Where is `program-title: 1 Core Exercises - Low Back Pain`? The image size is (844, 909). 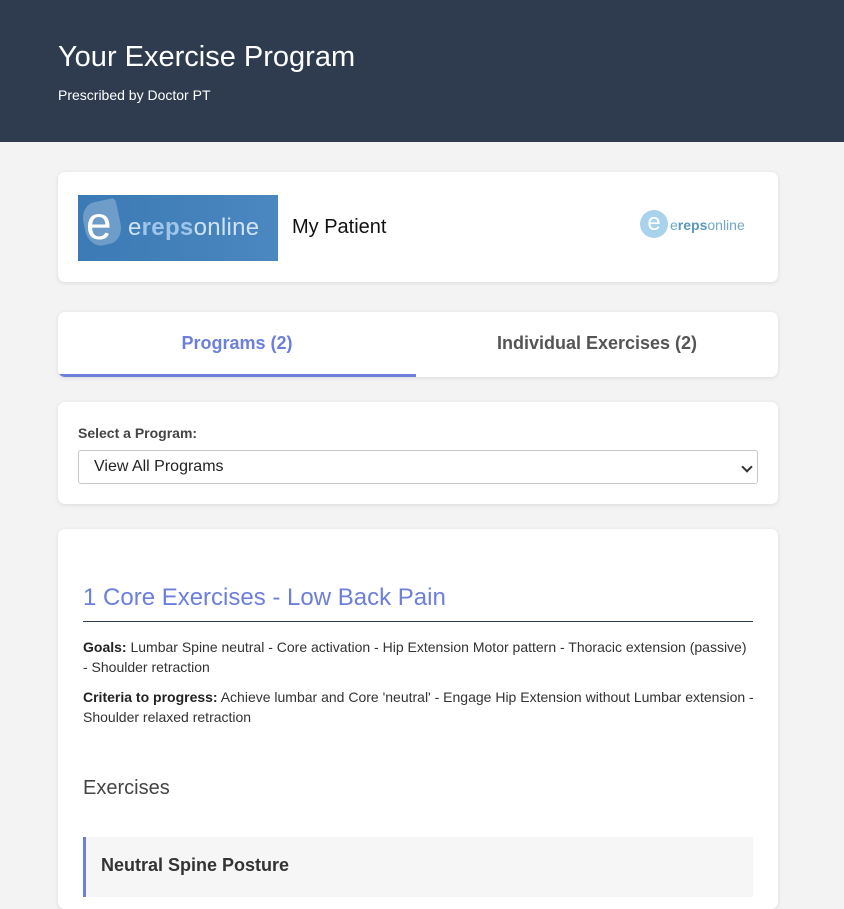
program-title: 1 Core Exercises - Low Back Pain is located at coordinates (418, 603).